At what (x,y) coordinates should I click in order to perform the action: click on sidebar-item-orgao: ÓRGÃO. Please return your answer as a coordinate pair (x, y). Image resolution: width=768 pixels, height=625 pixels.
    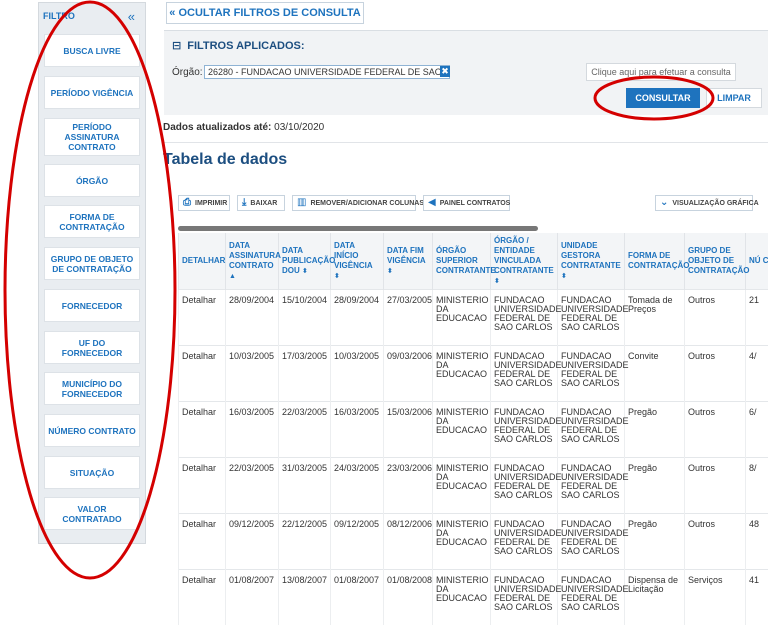
    Looking at the image, I should click on (92, 180).